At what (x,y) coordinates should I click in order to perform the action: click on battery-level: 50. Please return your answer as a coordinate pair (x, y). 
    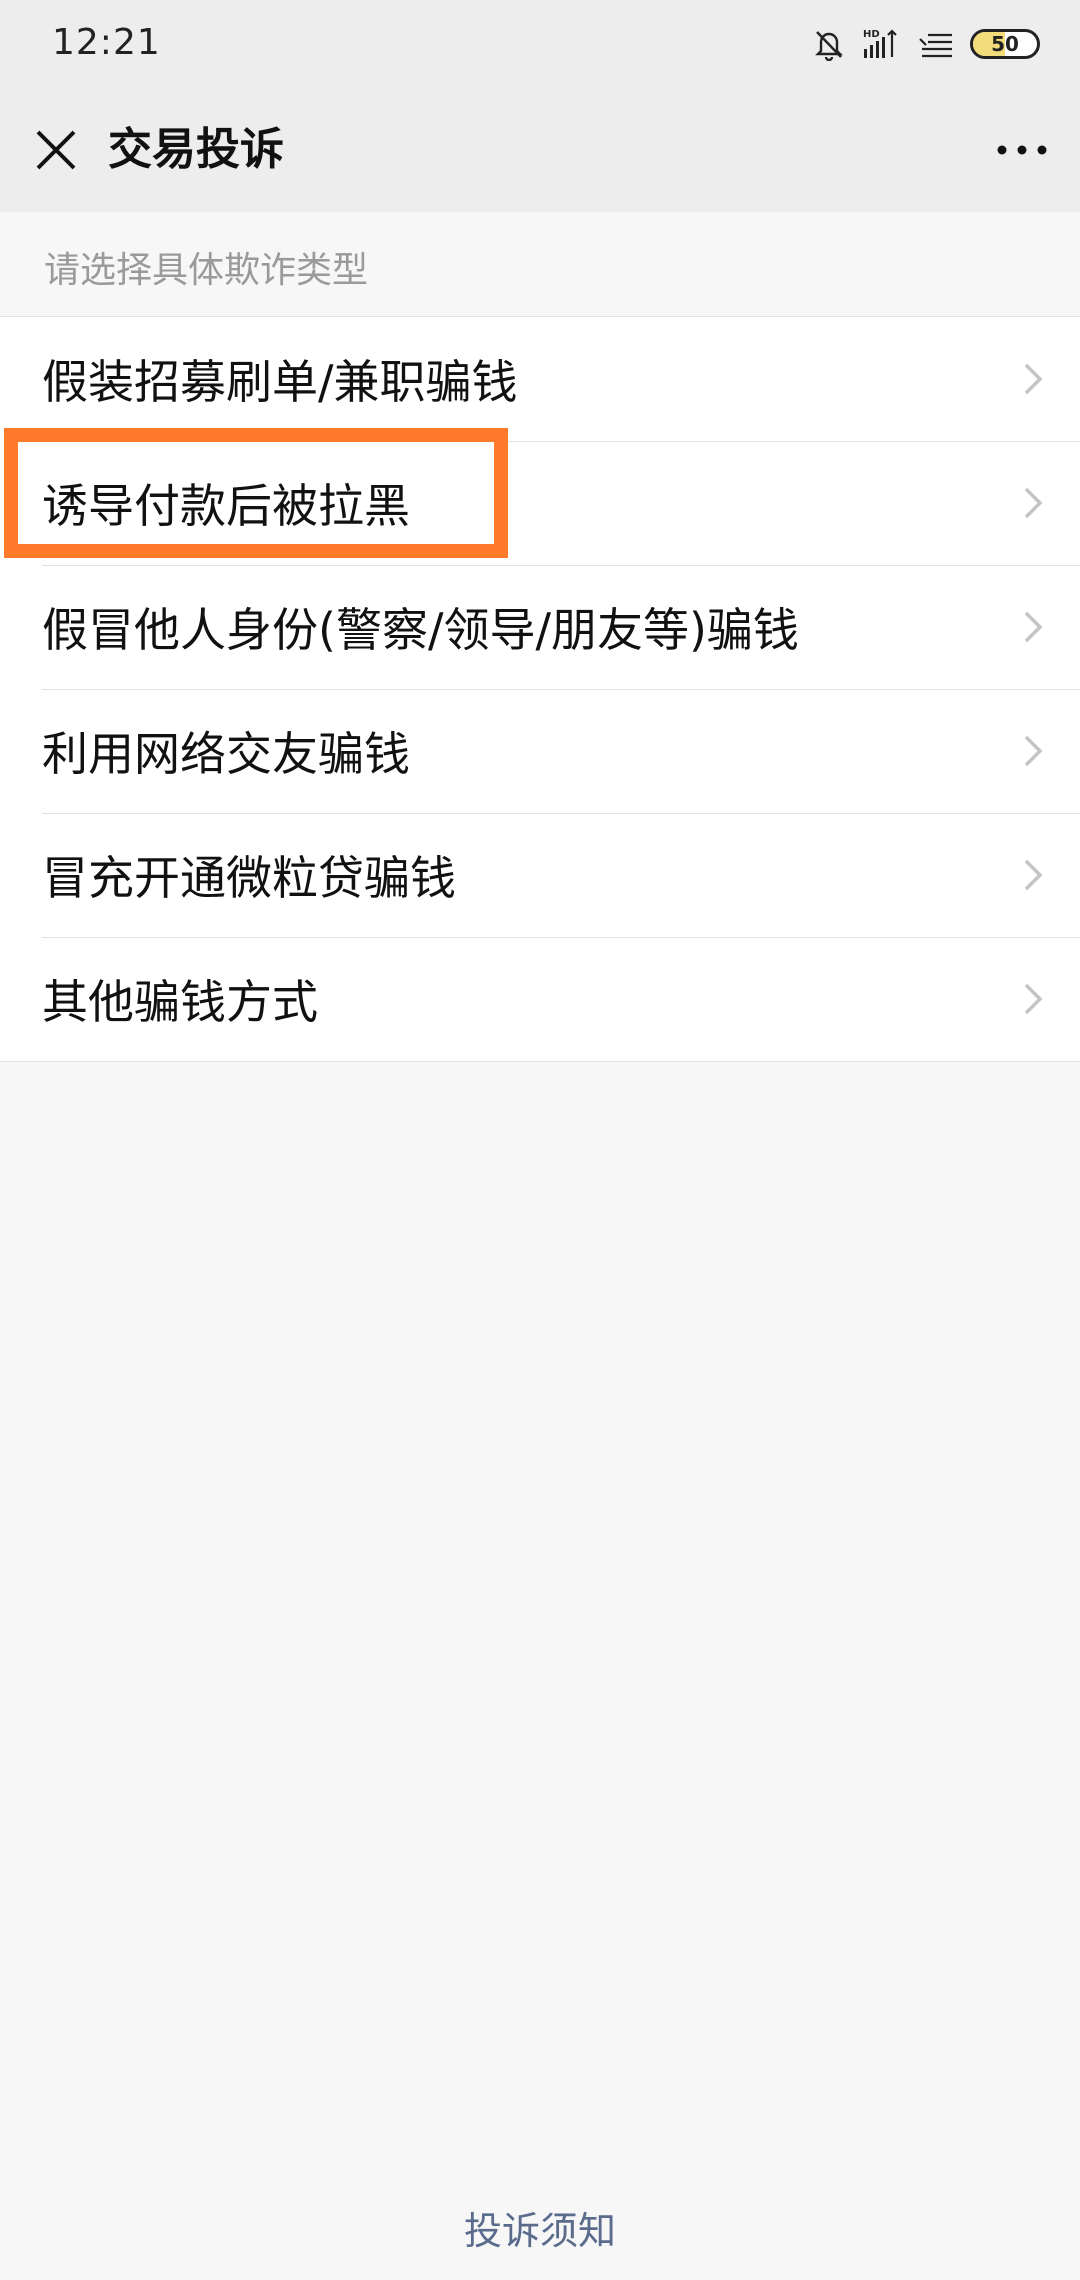
    Looking at the image, I should click on (1005, 44).